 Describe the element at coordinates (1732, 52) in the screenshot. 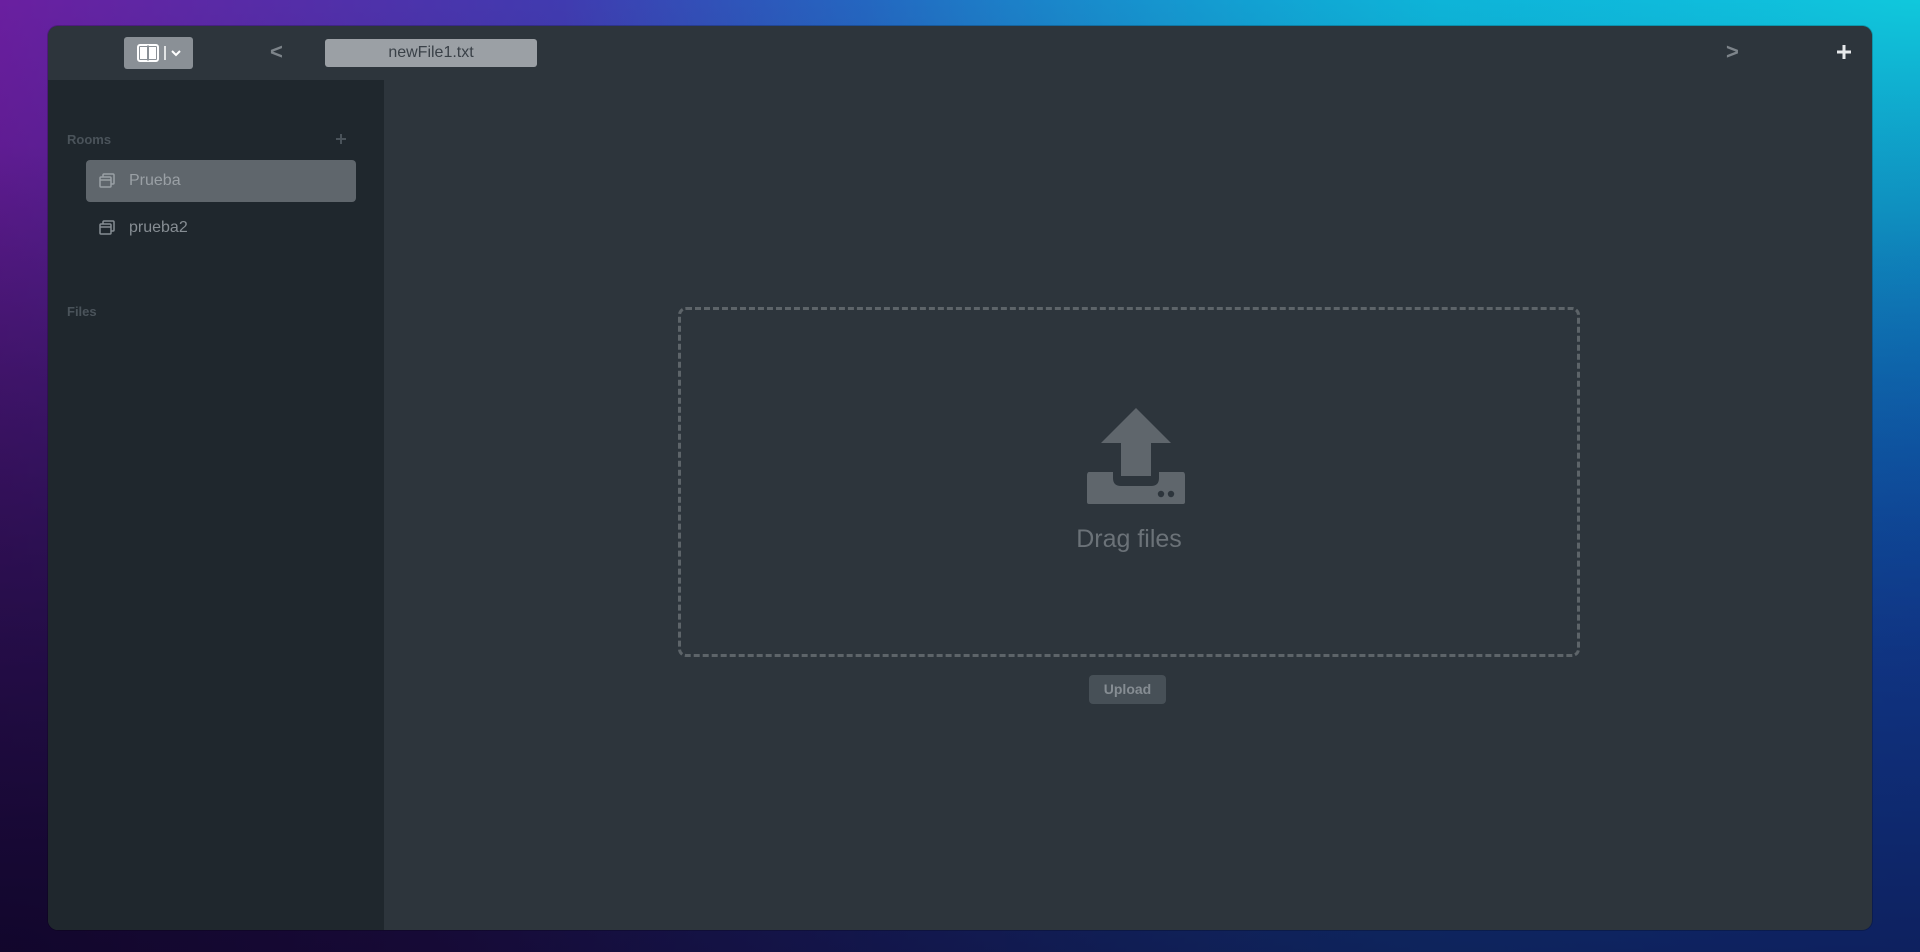

I see `next-tab-button: >` at that location.